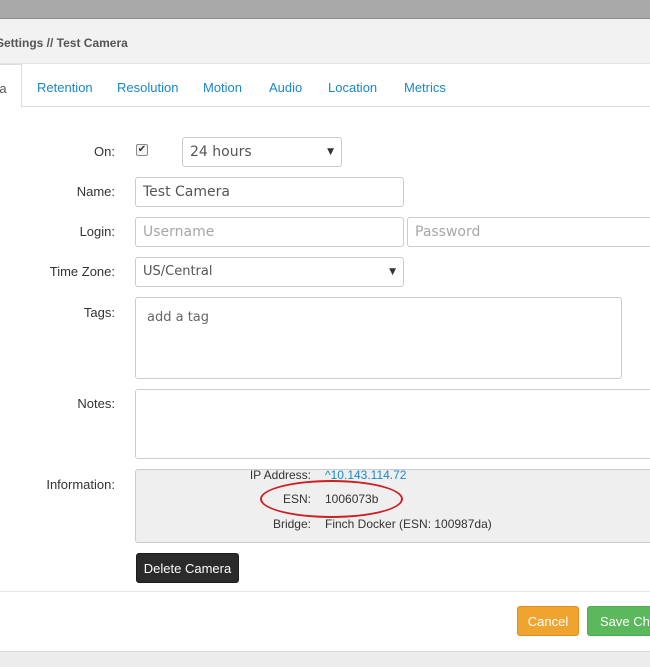 Image resolution: width=650 pixels, height=667 pixels. What do you see at coordinates (392, 424) in the screenshot?
I see `notes-textarea` at bounding box center [392, 424].